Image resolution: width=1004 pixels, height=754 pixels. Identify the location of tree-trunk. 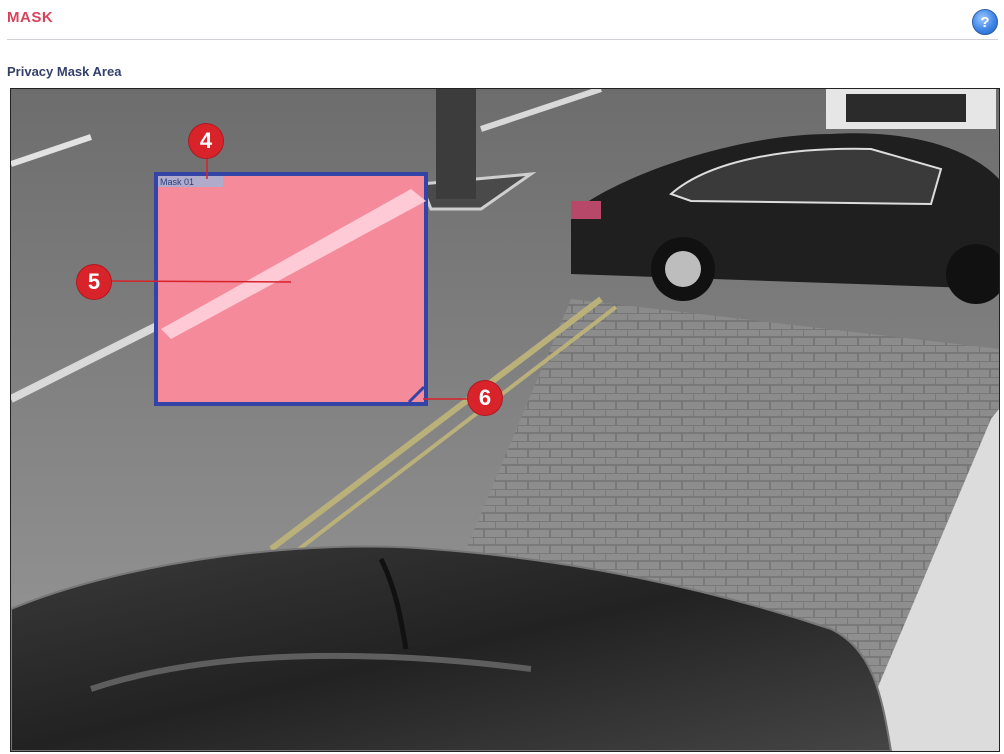
(456, 144).